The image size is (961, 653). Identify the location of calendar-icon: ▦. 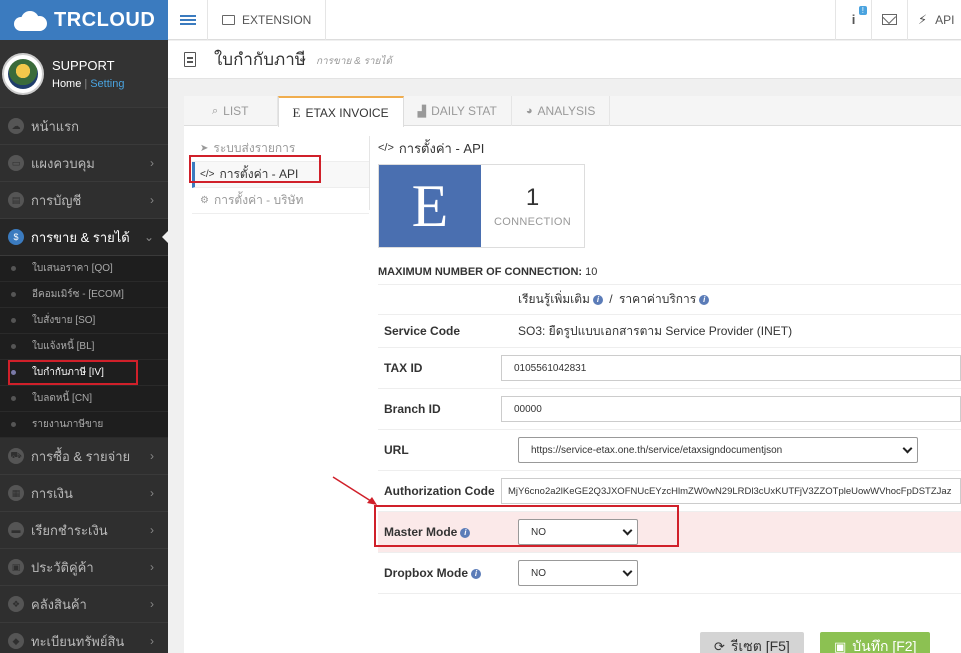
(16, 493).